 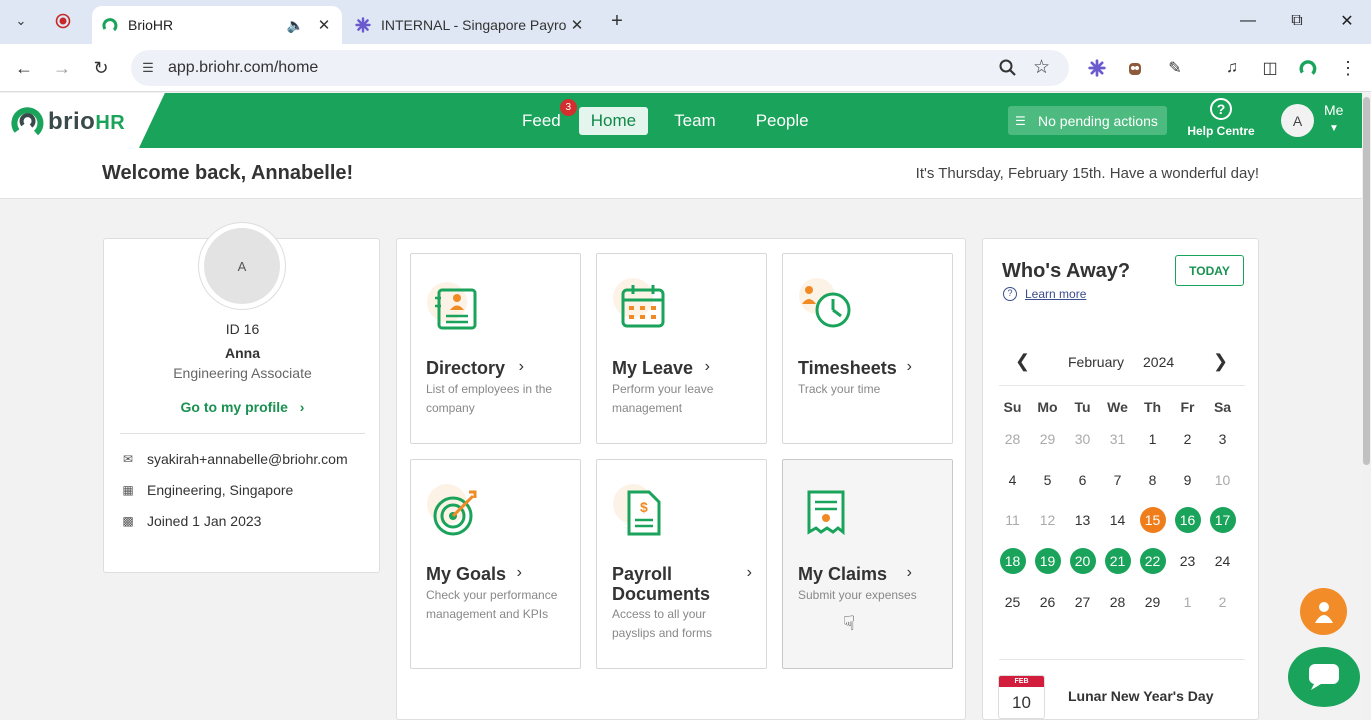 What do you see at coordinates (27, 121) in the screenshot?
I see `briohr-logo-icon` at bounding box center [27, 121].